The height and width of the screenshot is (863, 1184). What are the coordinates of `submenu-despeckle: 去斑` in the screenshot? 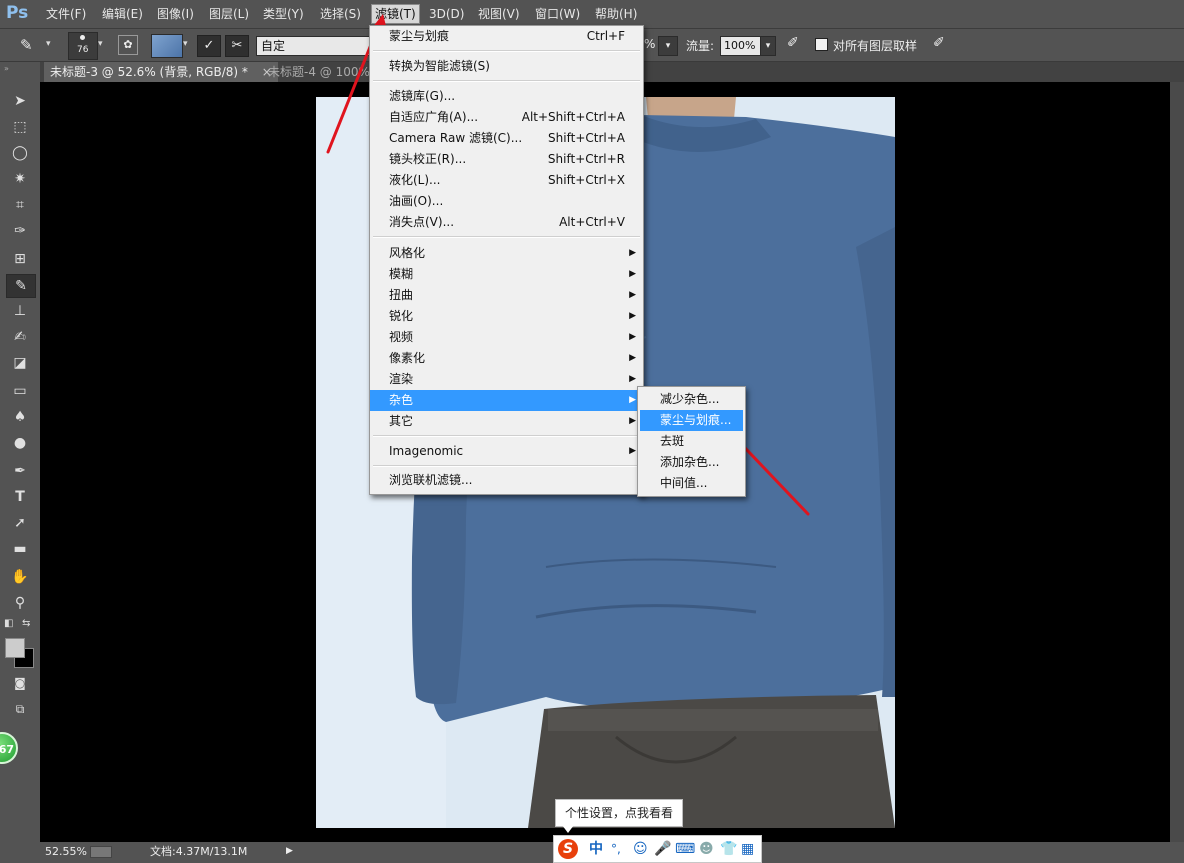 It's located at (691, 441).